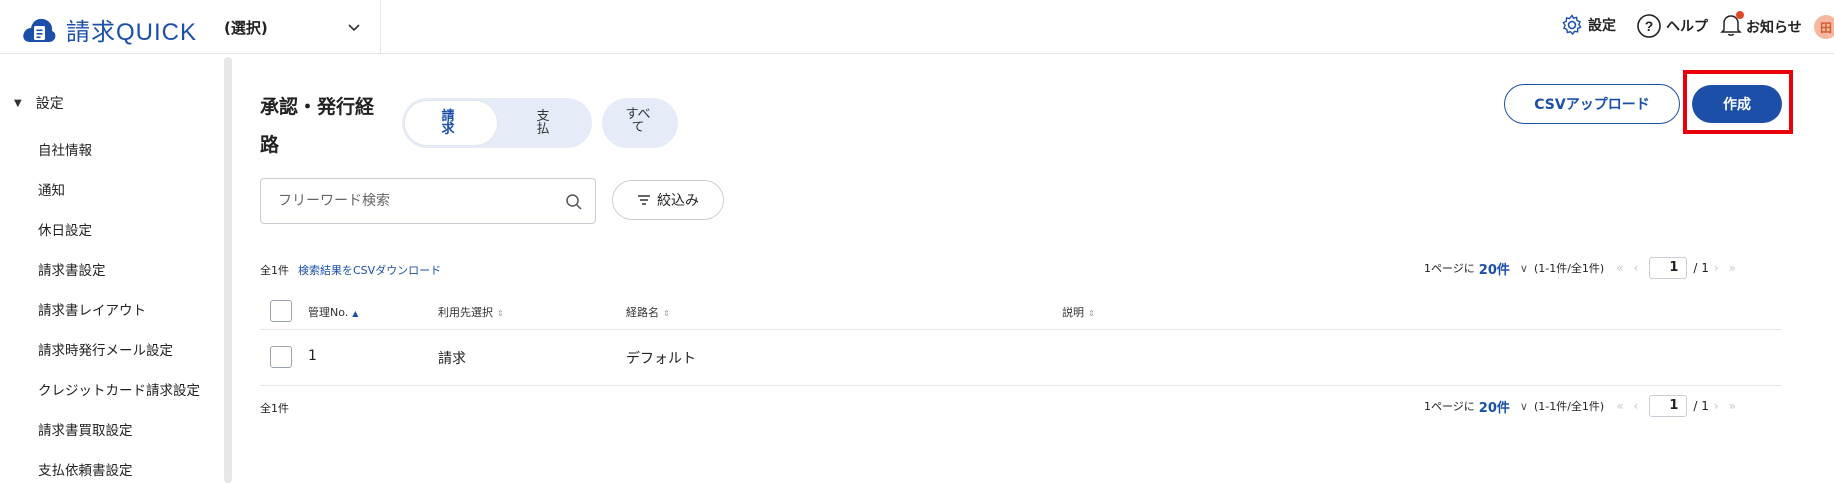 The image size is (1834, 483). Describe the element at coordinates (1021, 311) in the screenshot. I see `table-header: 管理No. ▲ 利用先選択 ⇕ 経路名 ⇕ 説明 ⇕` at that location.